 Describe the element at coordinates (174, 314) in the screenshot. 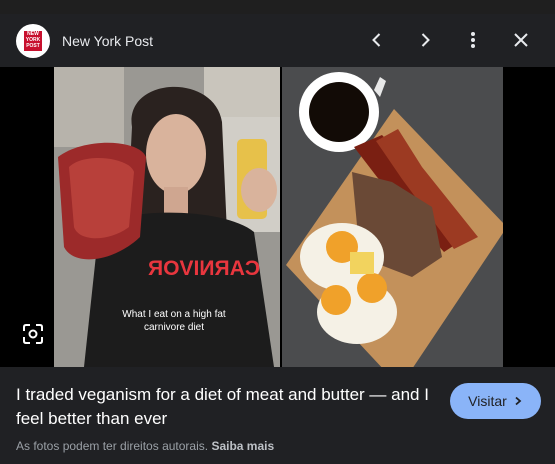

I see `caption-line-1: What I eat on a high fat` at that location.